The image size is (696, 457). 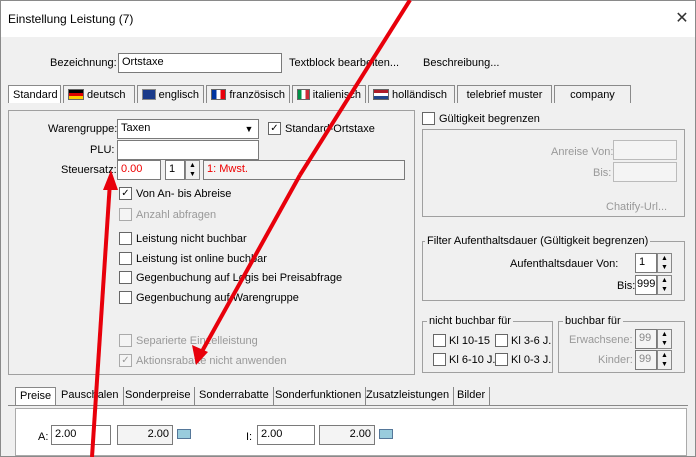 What do you see at coordinates (110, 180) in the screenshot?
I see `annotation-arrowhead` at bounding box center [110, 180].